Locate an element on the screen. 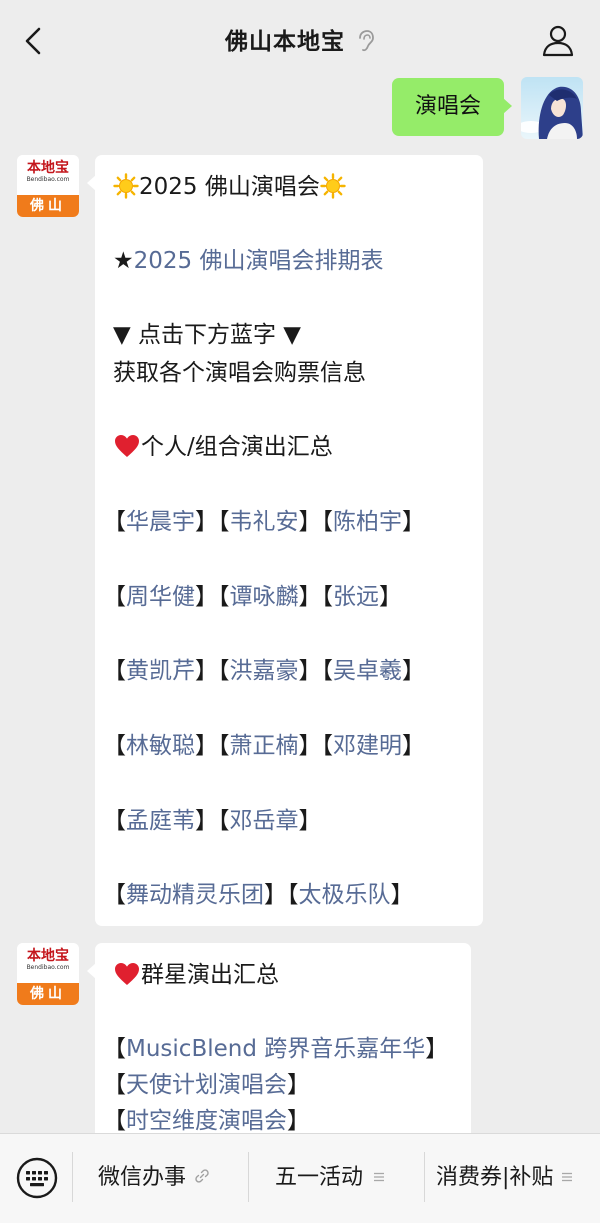 The image size is (600, 1223). artist-link: 洪嘉豪 is located at coordinates (264, 671).